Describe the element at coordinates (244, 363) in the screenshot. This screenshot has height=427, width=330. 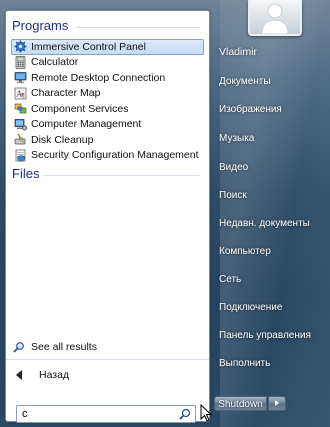
I see `right-link-run: Выполнить` at that location.